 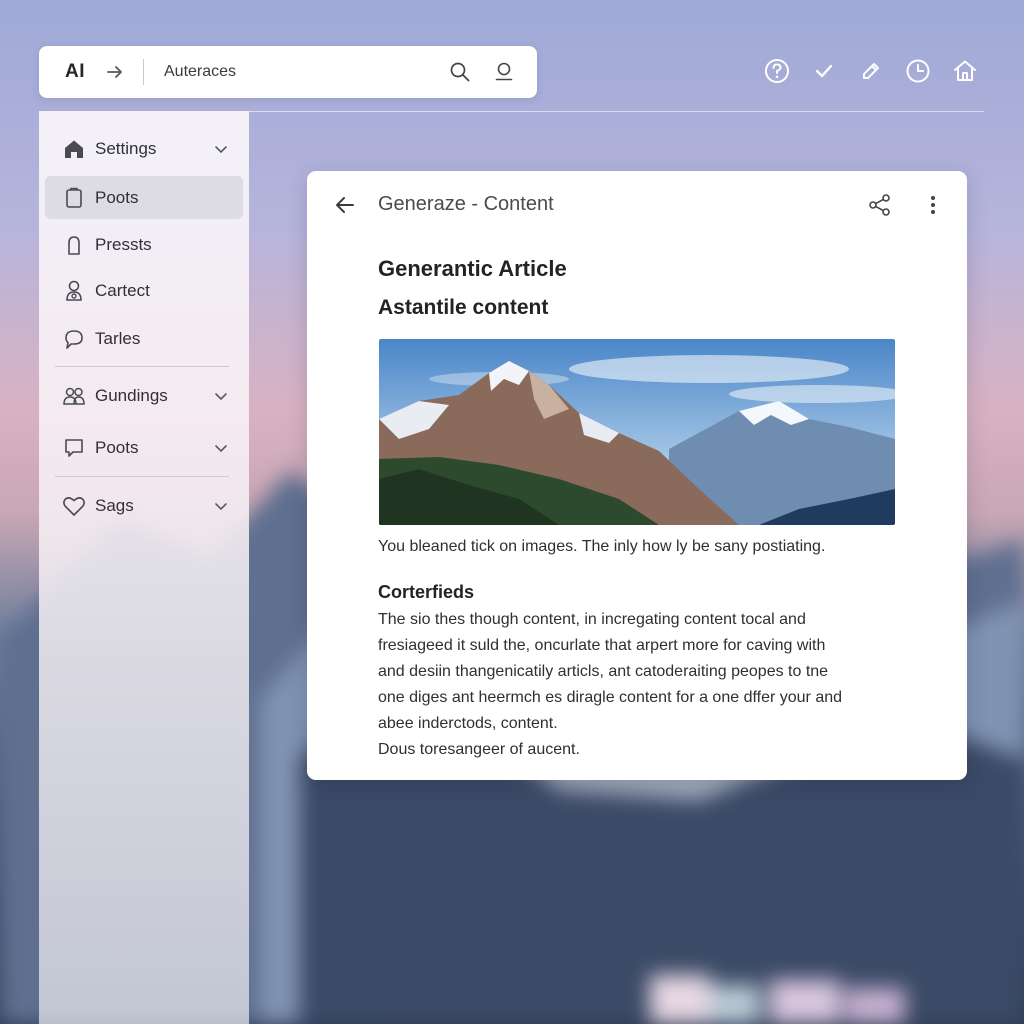 I want to click on edit-icon, so click(x=871, y=71).